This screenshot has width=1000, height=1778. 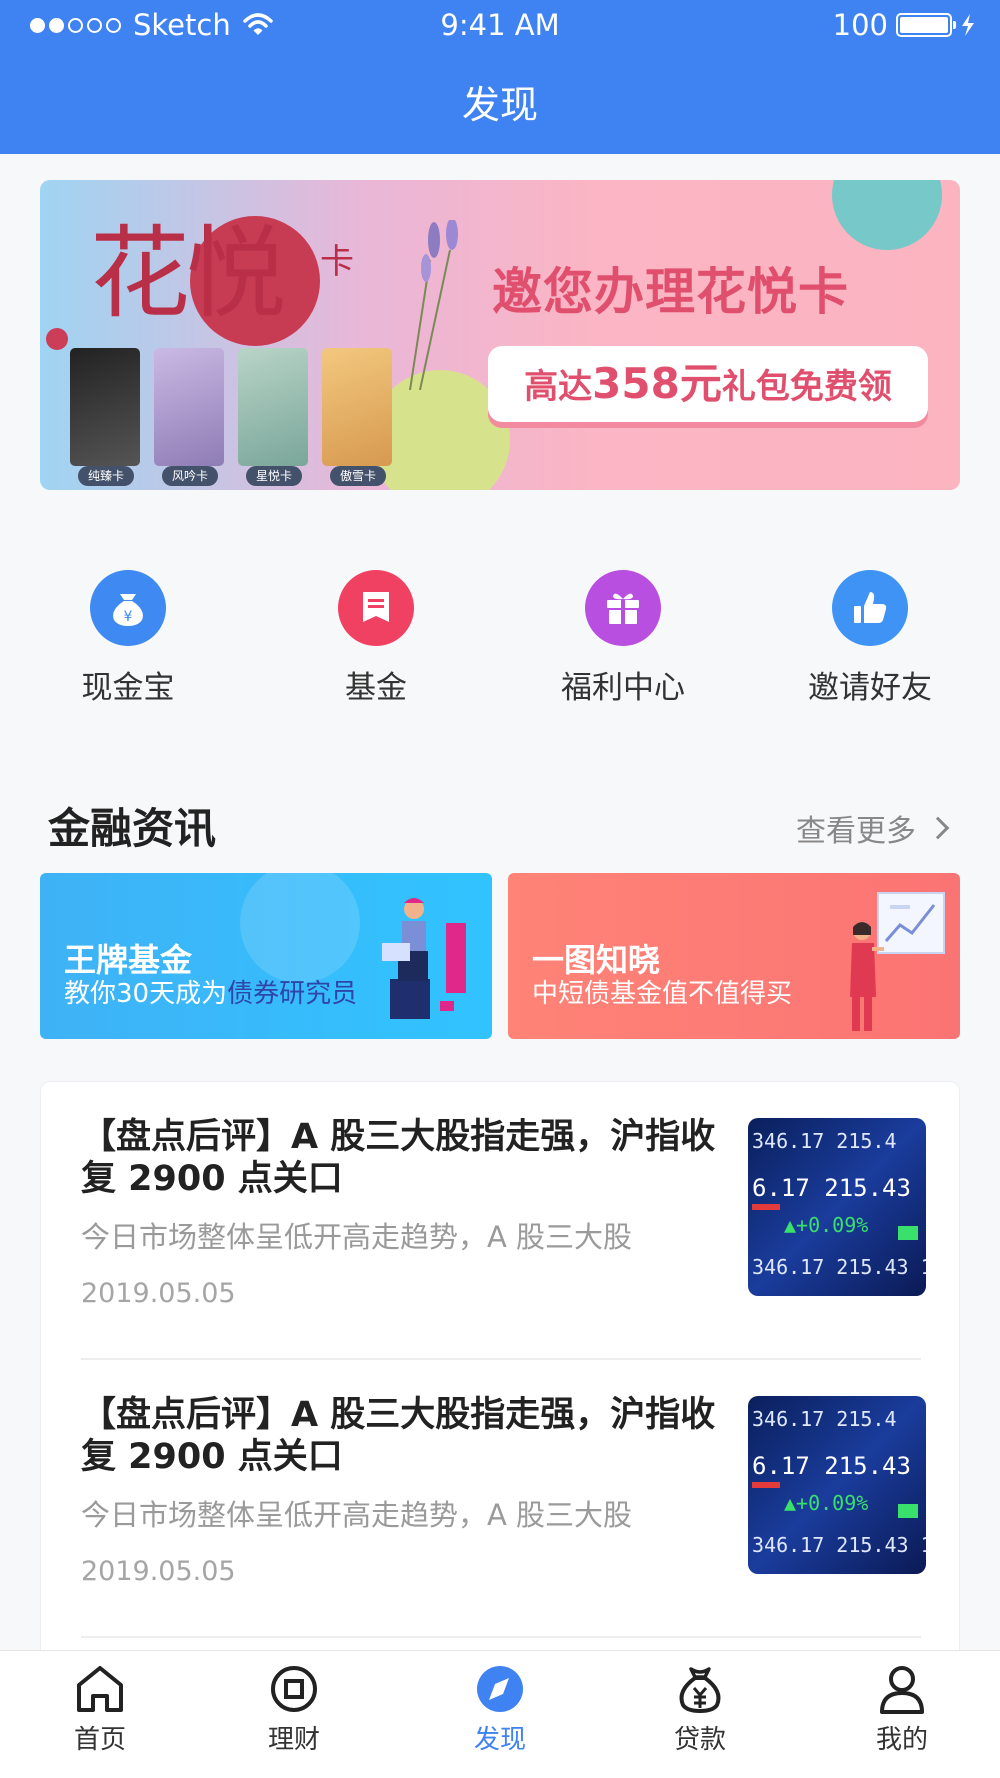 I want to click on list-divider, so click(x=501, y=1637).